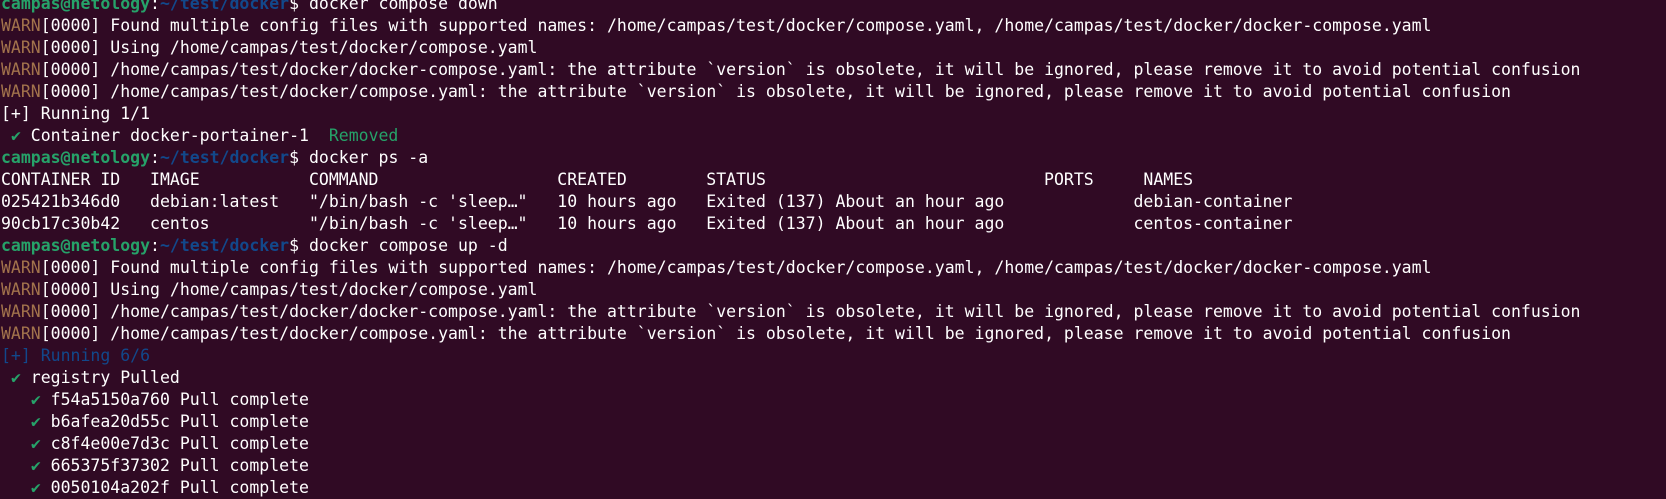  I want to click on terminal-line-status: ✔ f54a5150a760 Pull complete, so click(833, 400).